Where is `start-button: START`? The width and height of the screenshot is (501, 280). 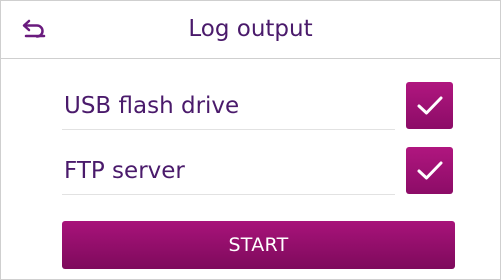
start-button: START is located at coordinates (258, 245).